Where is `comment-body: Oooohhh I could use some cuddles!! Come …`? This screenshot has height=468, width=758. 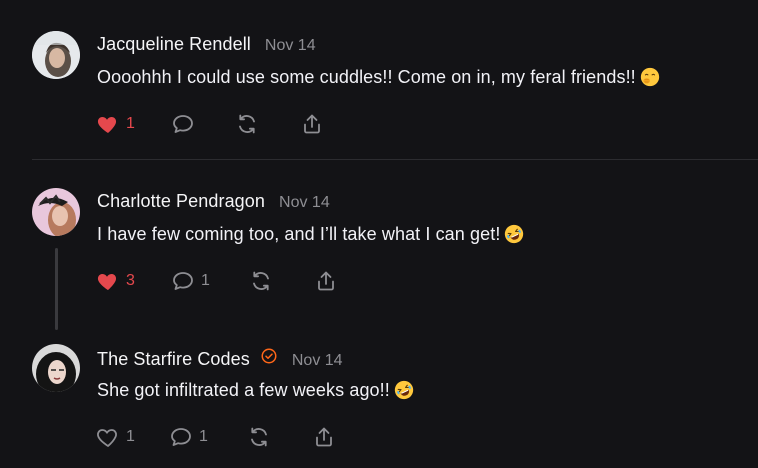 comment-body: Oooohhh I could use some cuddles!! Come … is located at coordinates (378, 77).